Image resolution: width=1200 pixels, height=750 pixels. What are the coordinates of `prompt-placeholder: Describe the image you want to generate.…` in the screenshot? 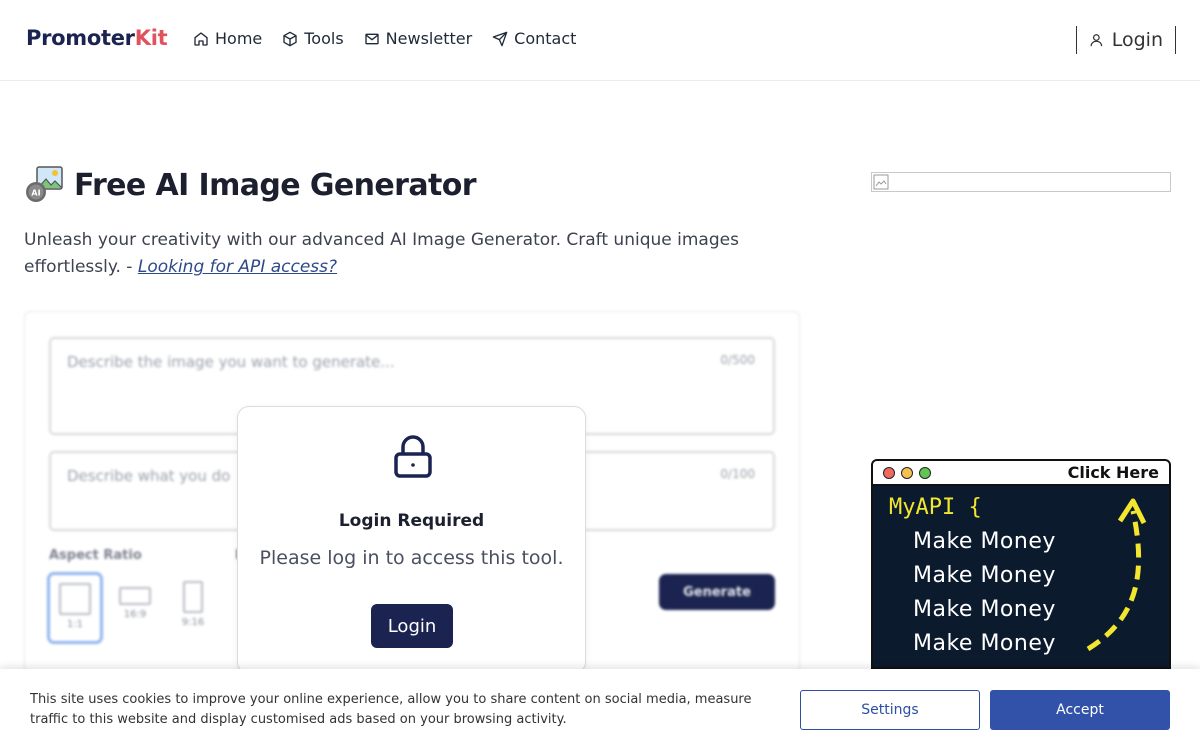 It's located at (231, 362).